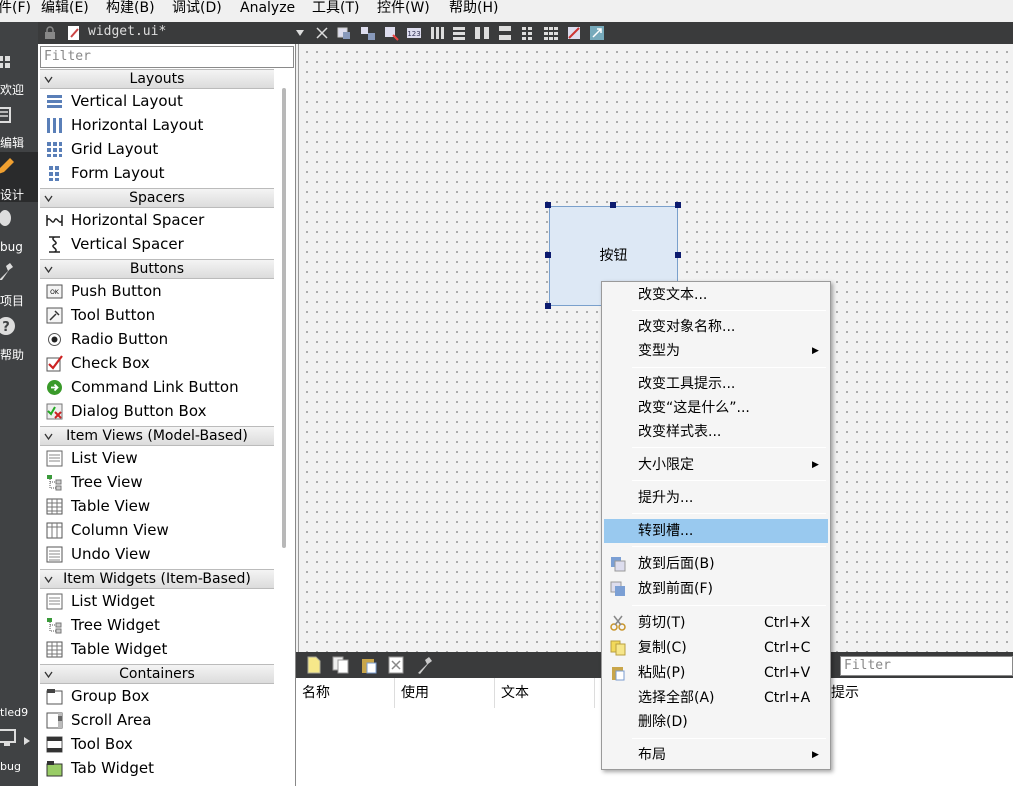 This screenshot has width=1013, height=786. What do you see at coordinates (335, 8) in the screenshot?
I see `menu-tools: 工具(T)` at bounding box center [335, 8].